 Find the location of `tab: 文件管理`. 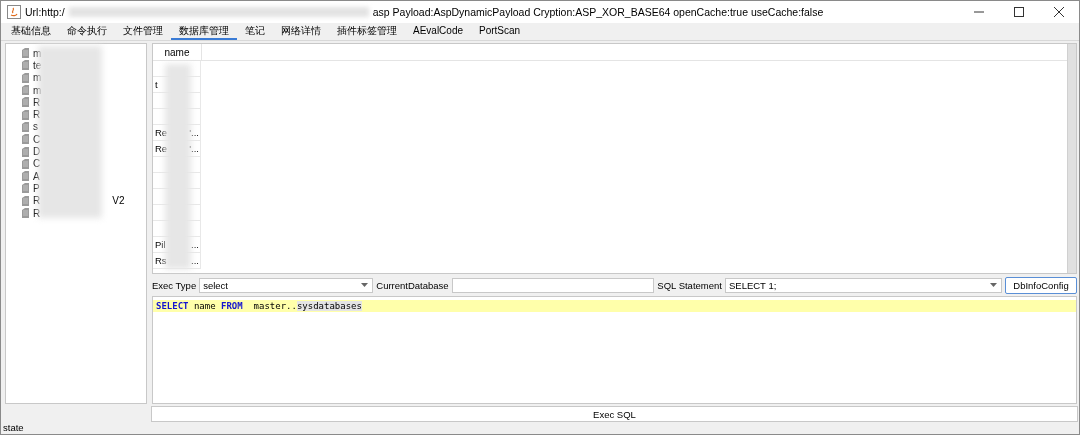

tab: 文件管理 is located at coordinates (143, 31).